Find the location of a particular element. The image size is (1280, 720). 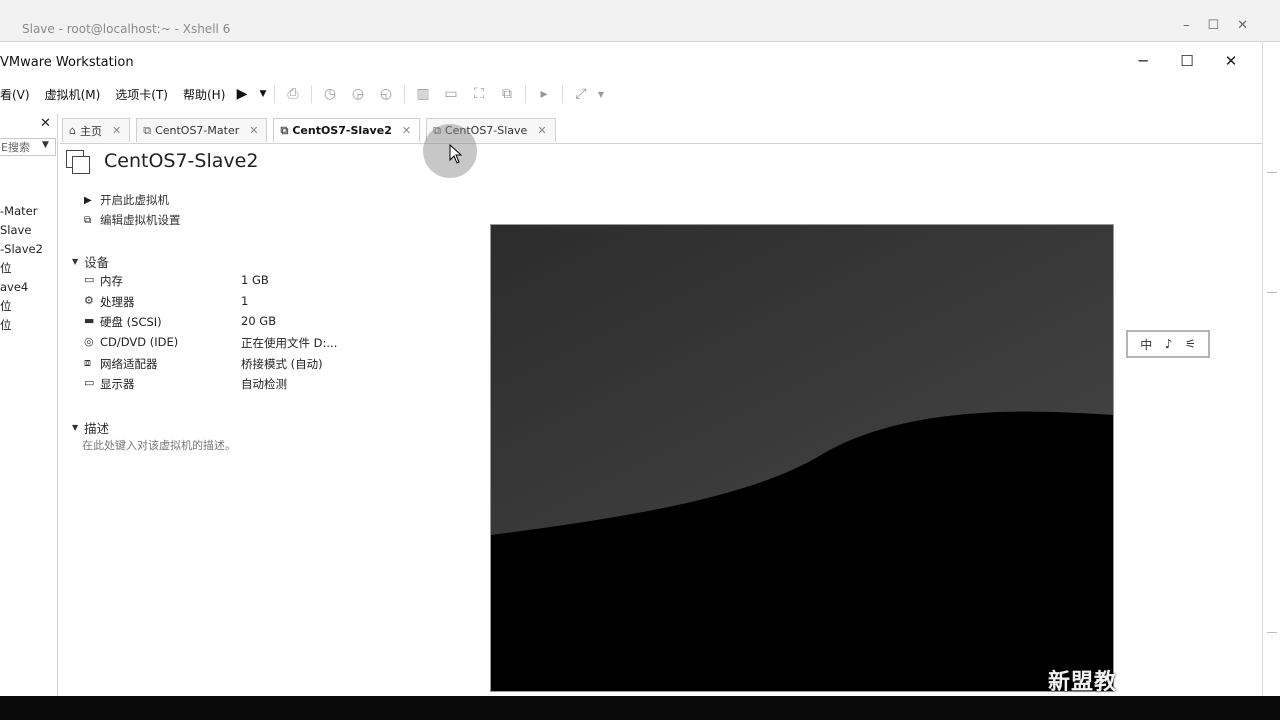

stretch-icon: ⤢ is located at coordinates (581, 94).